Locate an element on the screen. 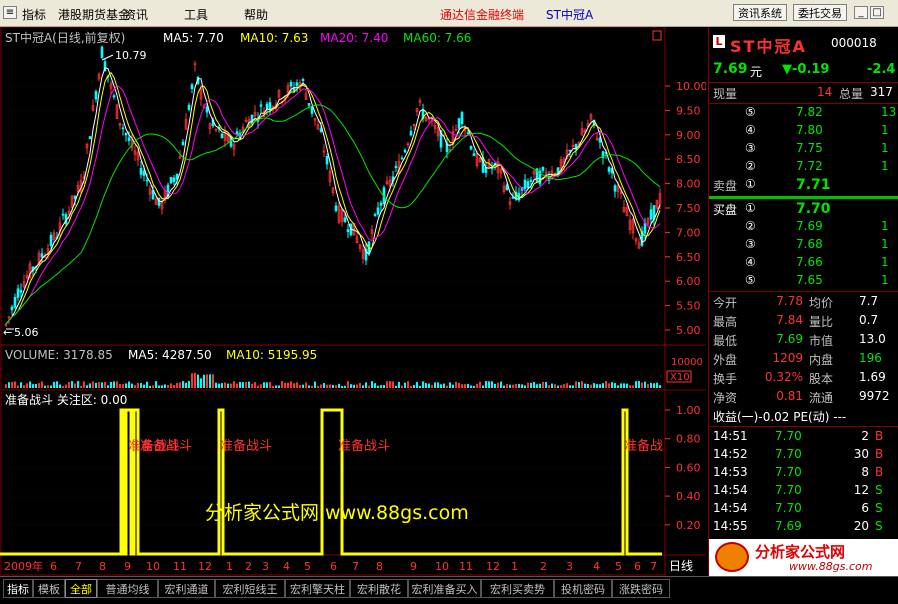 The image size is (898, 604). bid-row: ② 7.69 1 is located at coordinates (803, 228).